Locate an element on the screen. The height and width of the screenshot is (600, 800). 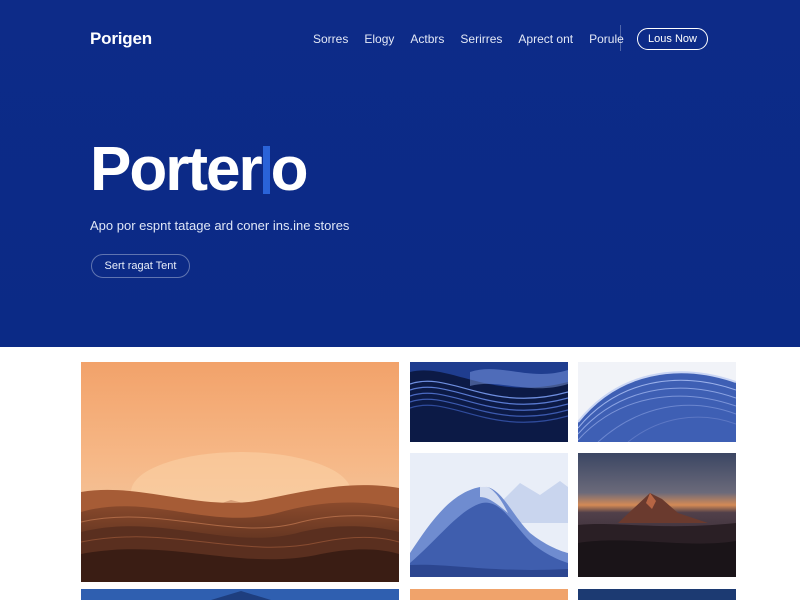
desert-dunes-image is located at coordinates (240, 472).